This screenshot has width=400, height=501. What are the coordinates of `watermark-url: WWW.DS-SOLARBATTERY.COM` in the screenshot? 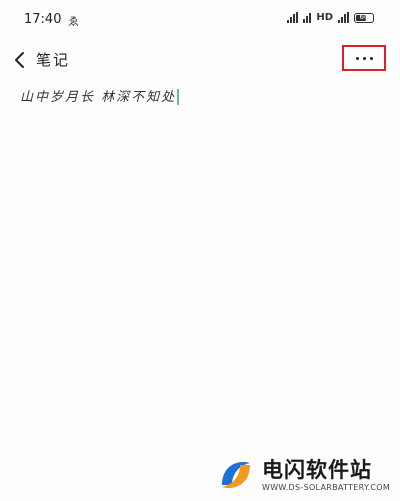 It's located at (326, 487).